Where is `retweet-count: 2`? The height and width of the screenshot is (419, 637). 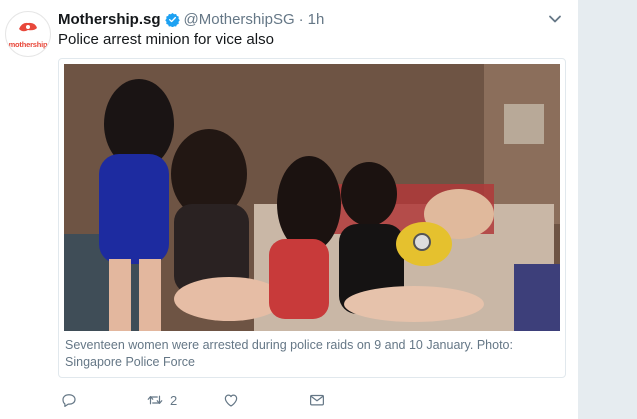 retweet-count: 2 is located at coordinates (174, 400).